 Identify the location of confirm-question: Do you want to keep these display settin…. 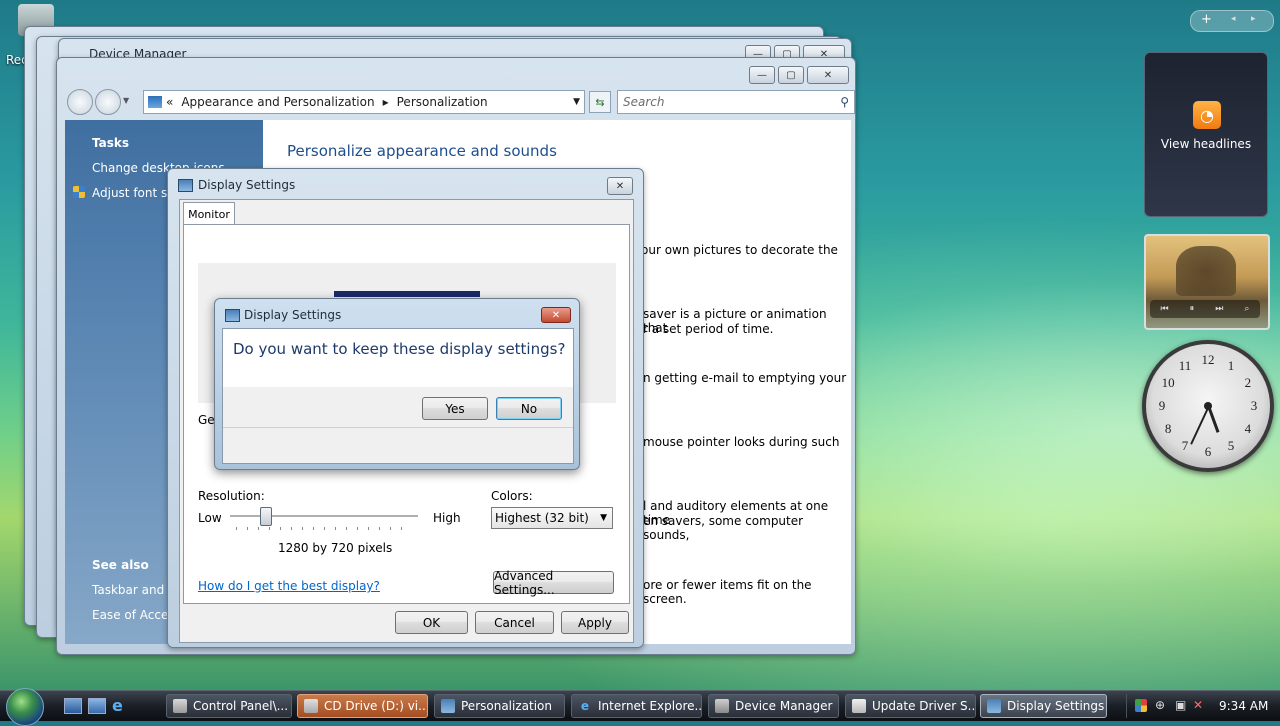
(399, 349).